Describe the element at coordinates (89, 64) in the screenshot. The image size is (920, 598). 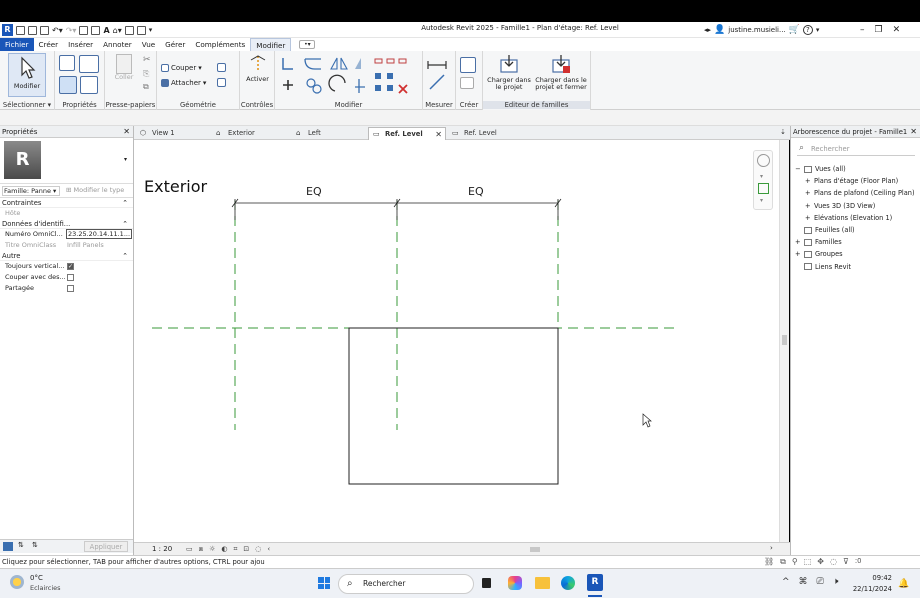
I see `family-types-icon` at that location.